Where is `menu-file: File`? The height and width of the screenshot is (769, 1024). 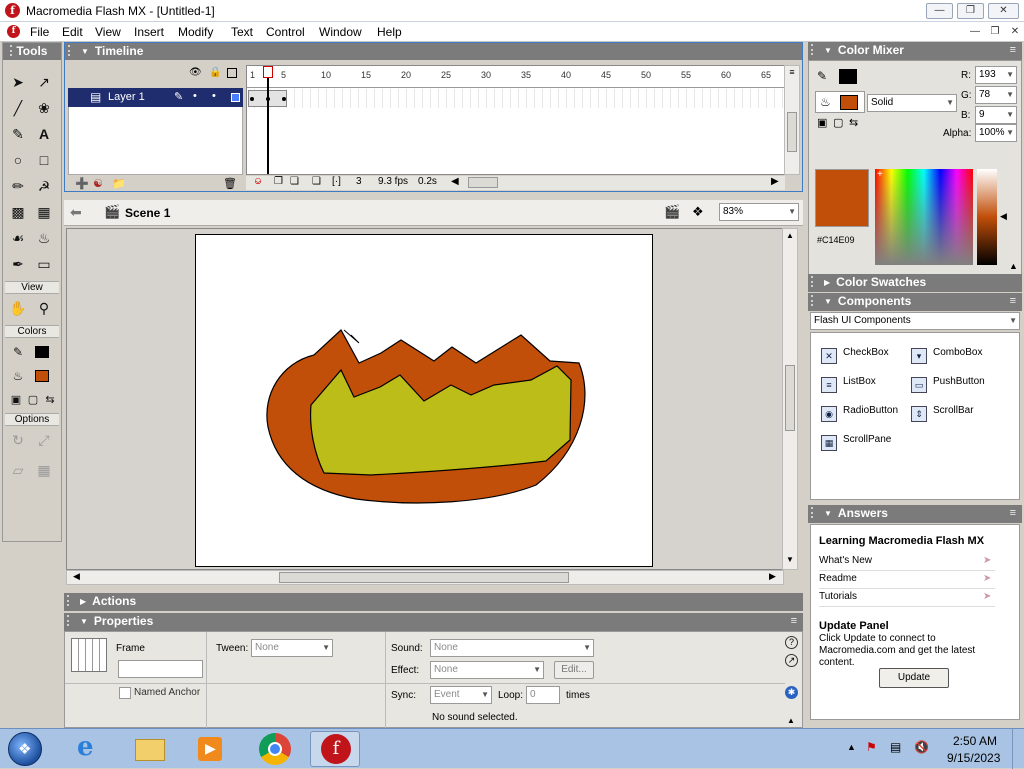
menu-file: File is located at coordinates (39, 32).